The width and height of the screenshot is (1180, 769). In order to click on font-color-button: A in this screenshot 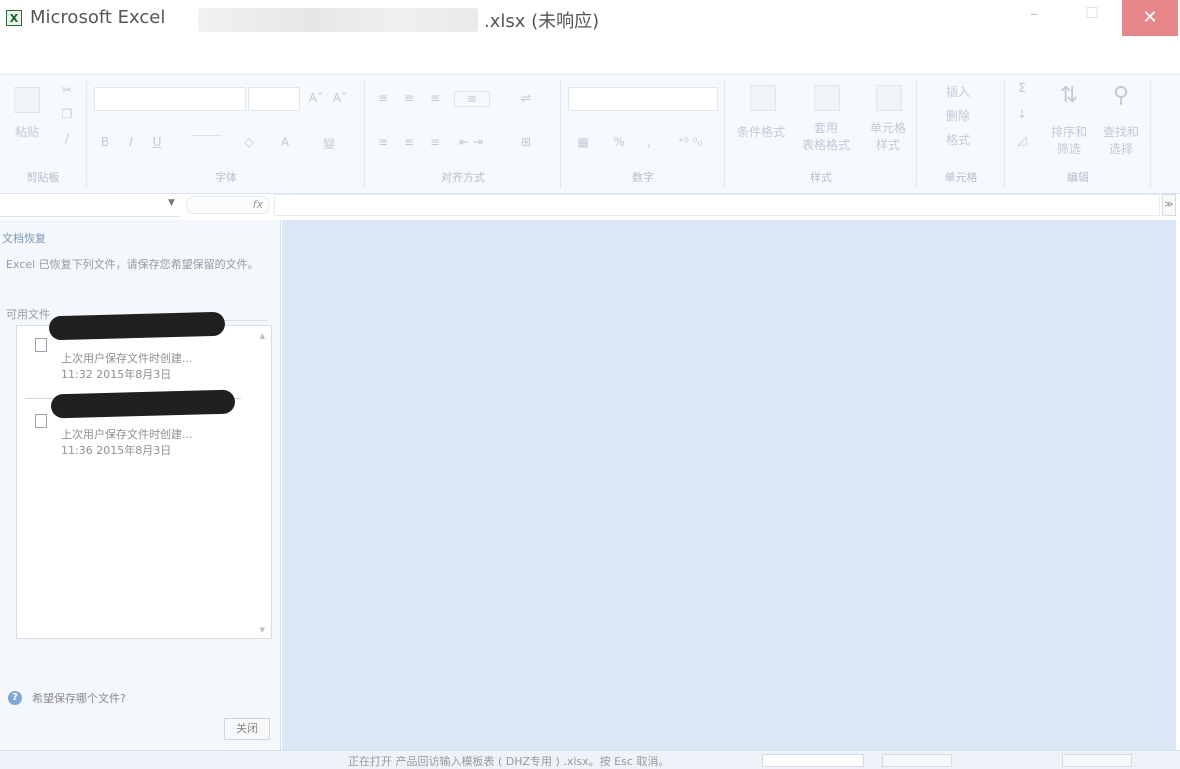, I will do `click(285, 142)`.